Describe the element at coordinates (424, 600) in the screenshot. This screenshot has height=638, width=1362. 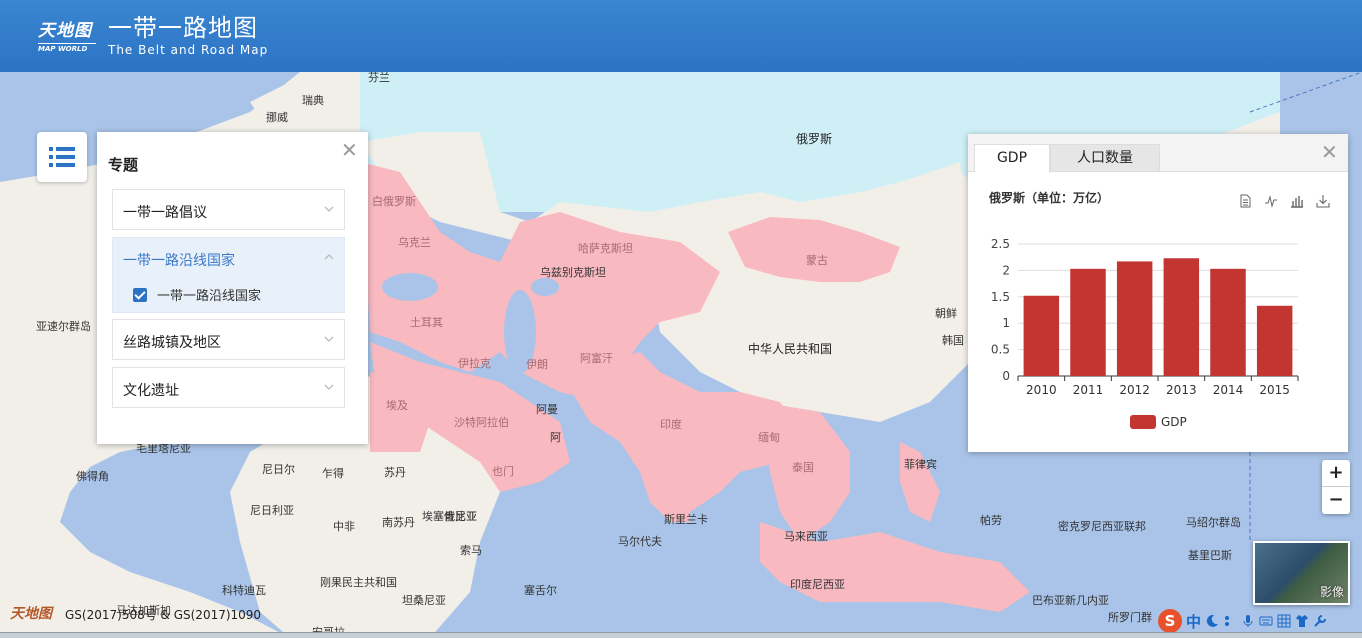
I see `label-tanzania: 坦桑尼亚` at that location.